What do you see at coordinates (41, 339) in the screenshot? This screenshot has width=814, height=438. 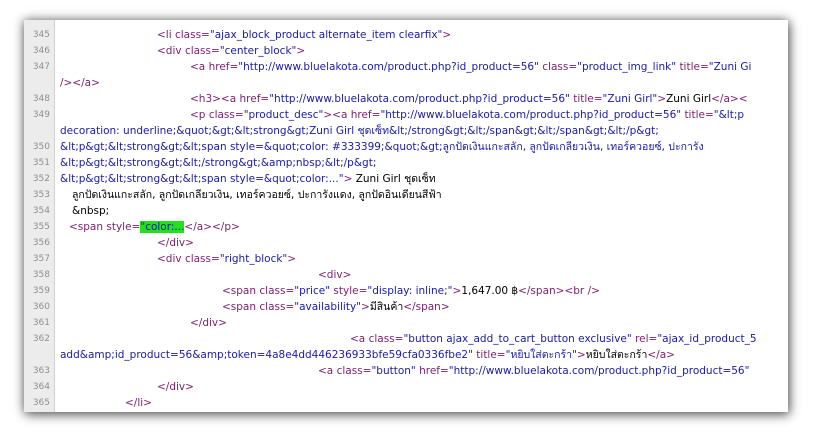 I see `line-number: 362` at bounding box center [41, 339].